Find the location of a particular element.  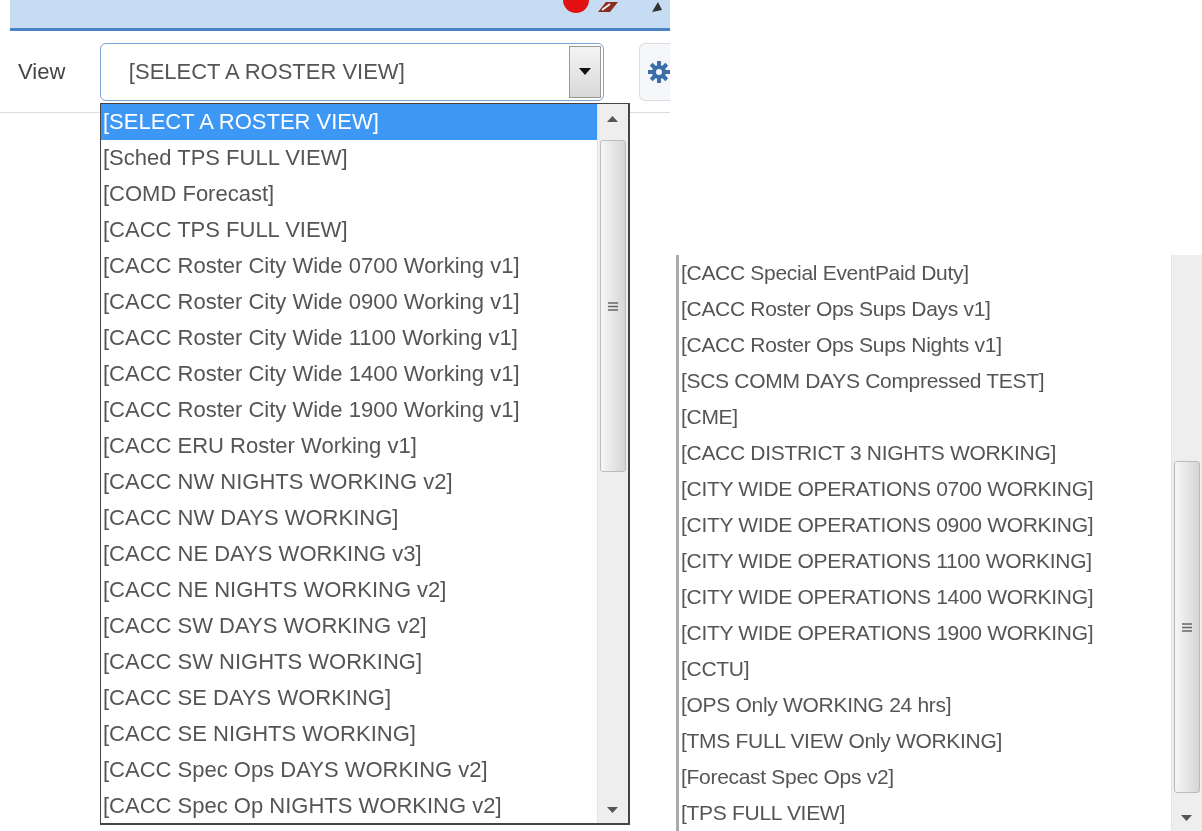

dropdown-option: [CACC SW NIGHTS WORKING] is located at coordinates (349, 662).